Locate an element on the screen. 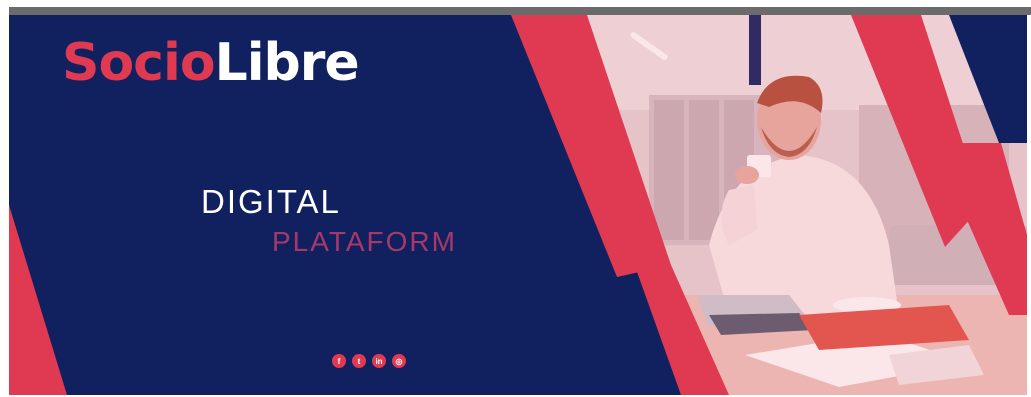 This screenshot has width=1031, height=397. top-border is located at coordinates (520, 11).